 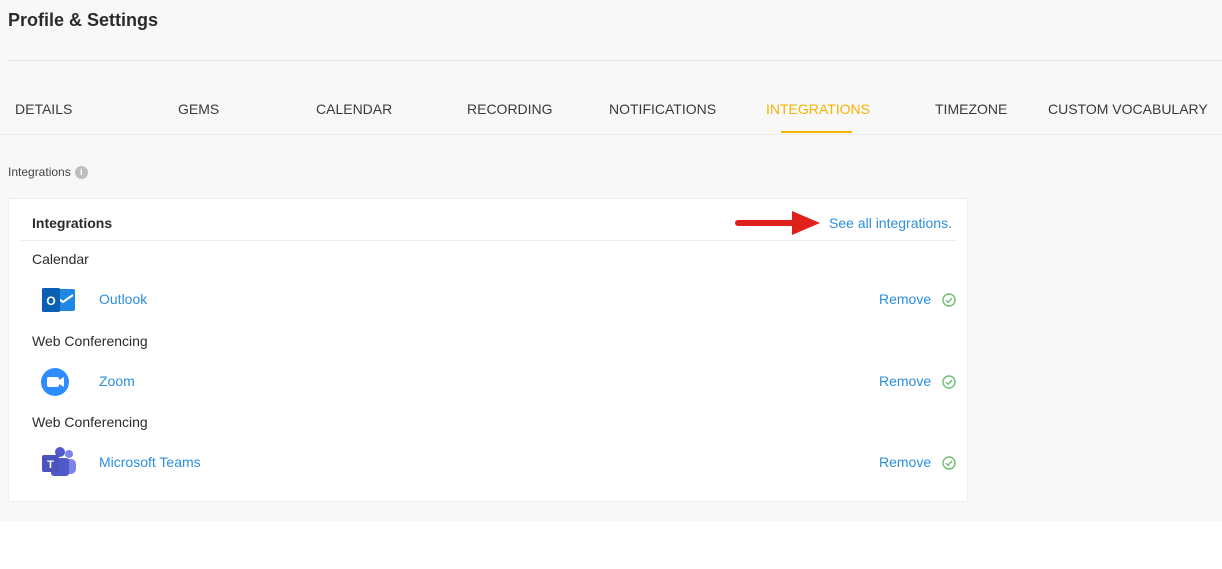 What do you see at coordinates (90, 341) in the screenshot?
I see `category-web-conferencing: Web Conferencing` at bounding box center [90, 341].